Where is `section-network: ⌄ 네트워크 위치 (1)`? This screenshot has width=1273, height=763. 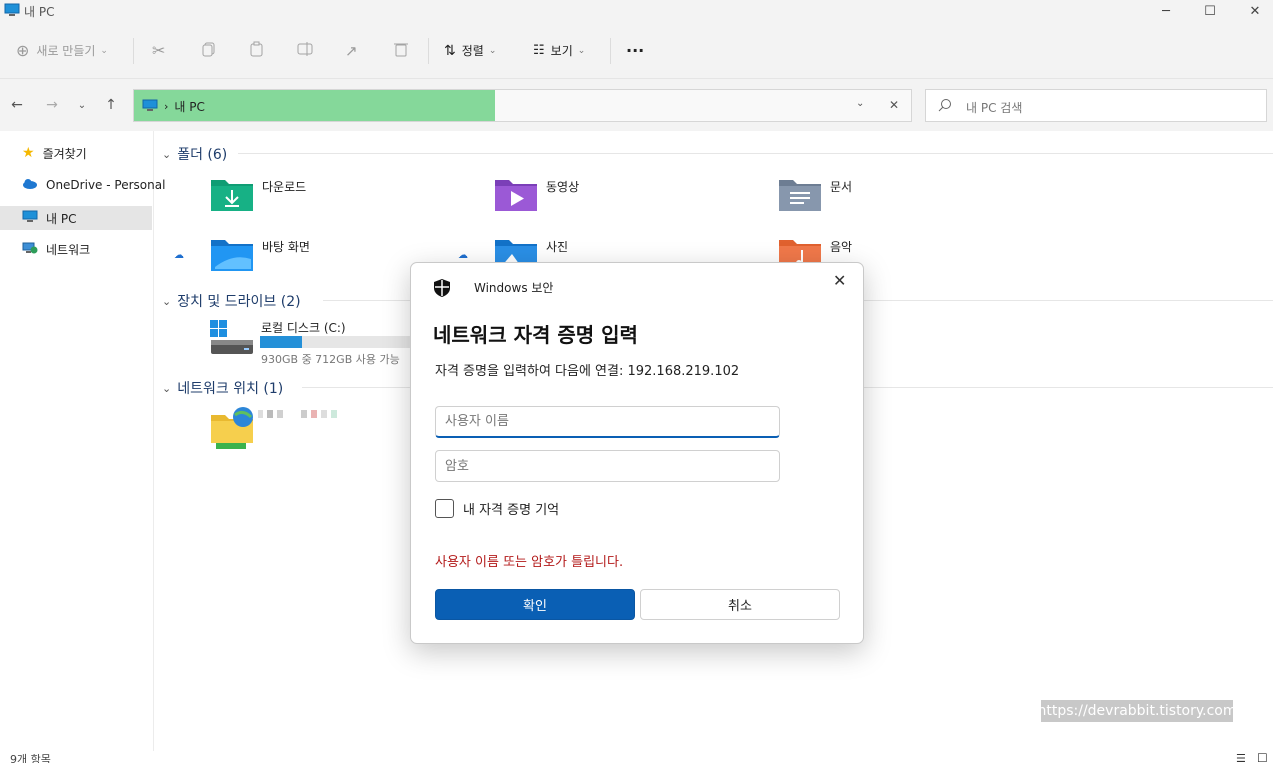
section-network: ⌄ 네트워크 위치 (1) is located at coordinates (222, 388).